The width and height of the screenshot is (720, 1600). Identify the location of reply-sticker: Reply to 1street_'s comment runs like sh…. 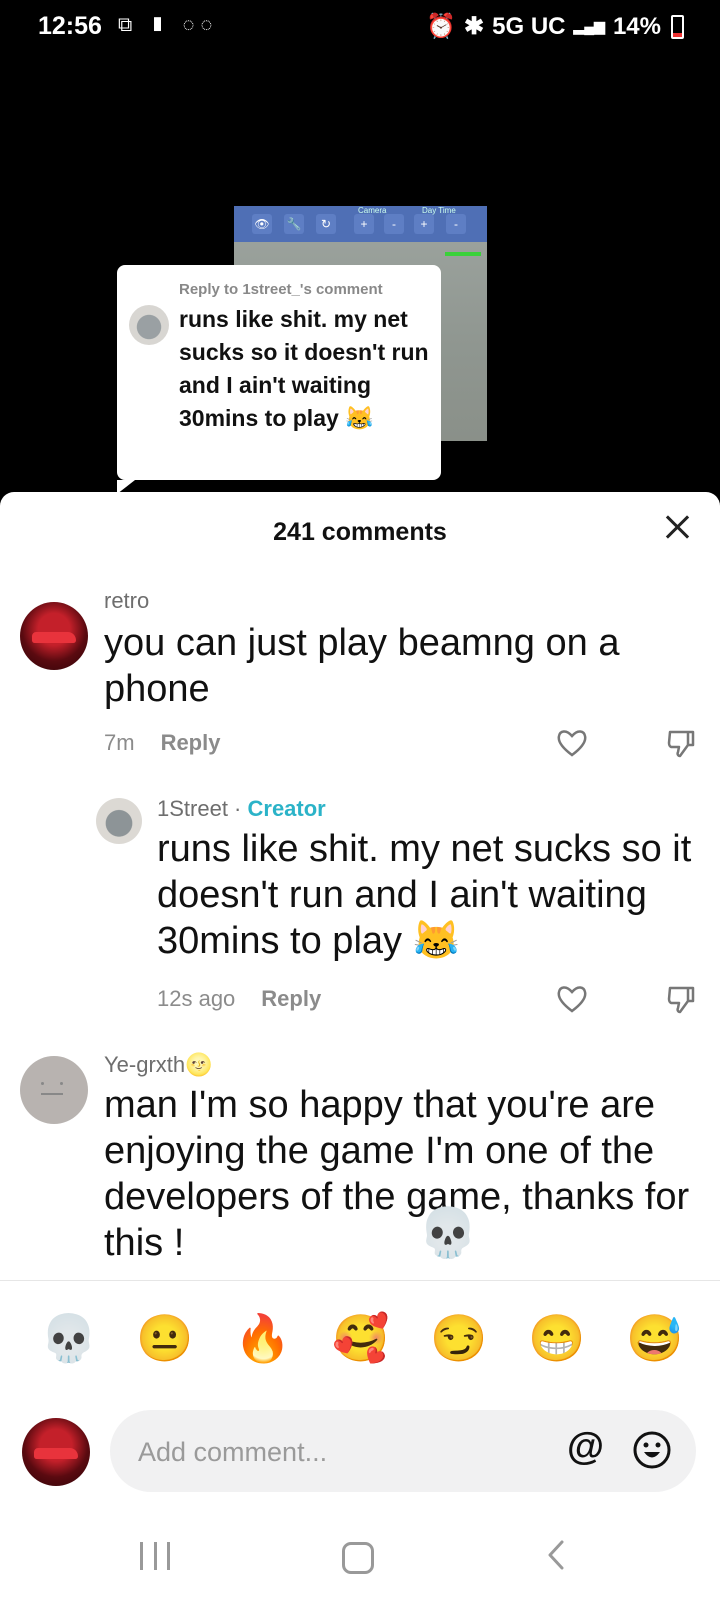
(279, 379).